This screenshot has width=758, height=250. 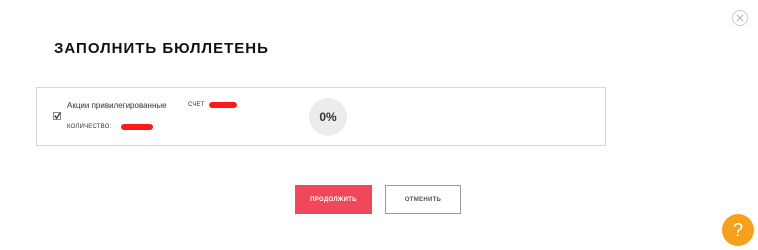 What do you see at coordinates (89, 127) in the screenshot?
I see `quantity-label: КОЛИЧЕСТВО:` at bounding box center [89, 127].